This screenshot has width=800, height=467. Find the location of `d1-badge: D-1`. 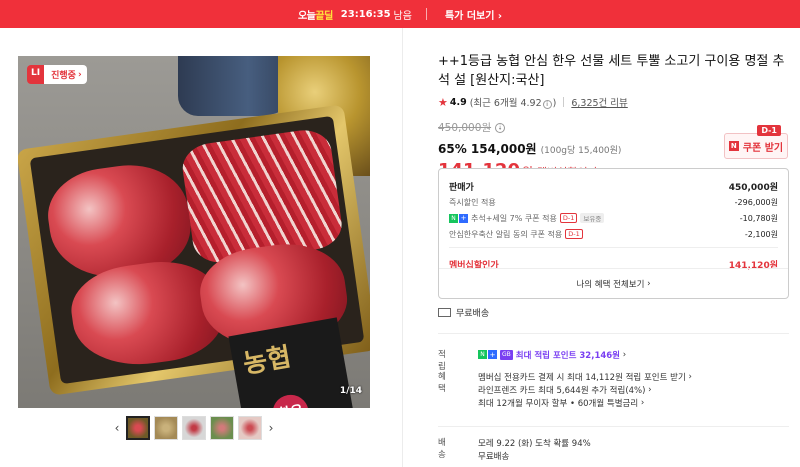

d1-badge: D-1 is located at coordinates (769, 130).